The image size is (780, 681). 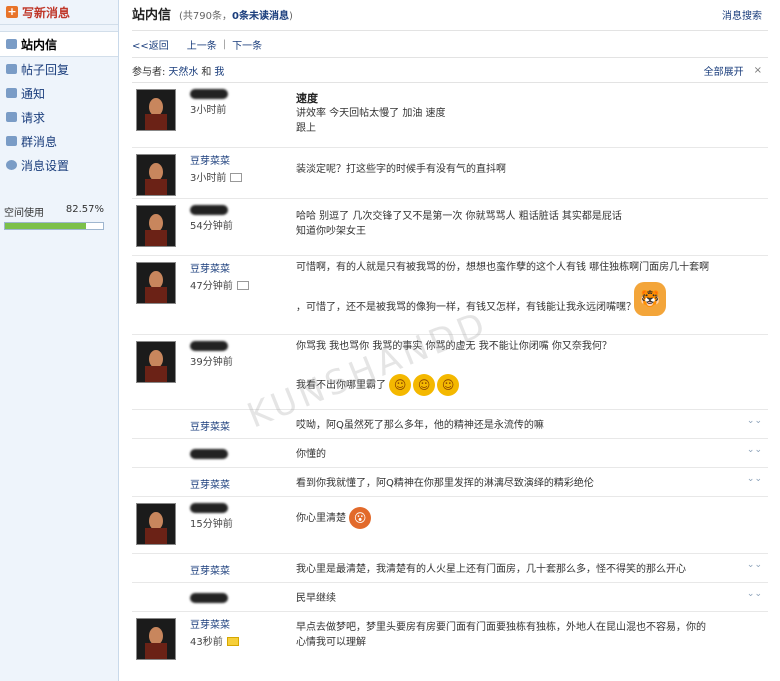 What do you see at coordinates (206, 72) in the screenshot?
I see `participants-and: 和` at bounding box center [206, 72].